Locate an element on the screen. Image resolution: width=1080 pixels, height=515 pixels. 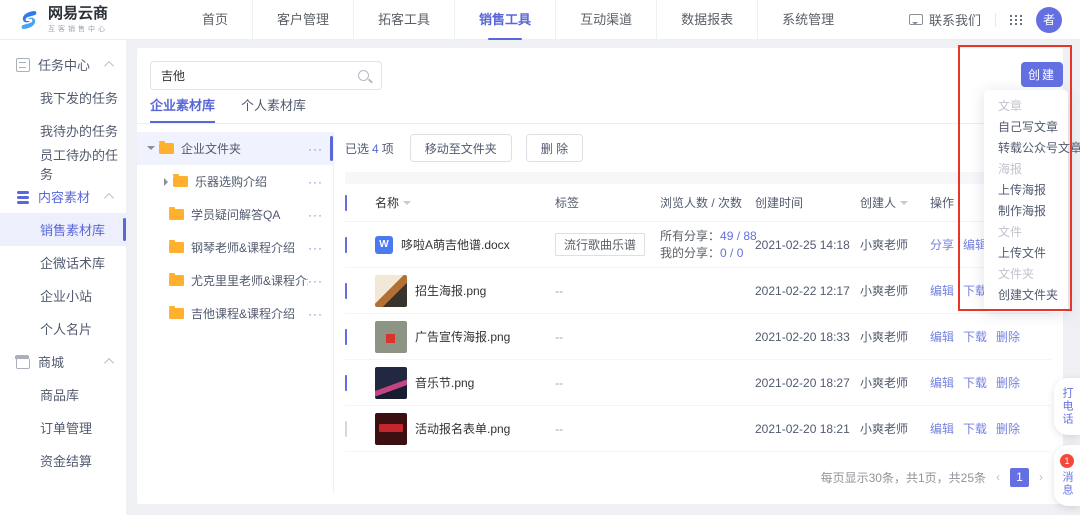
file-thumbnail is located at coordinates (391, 382).